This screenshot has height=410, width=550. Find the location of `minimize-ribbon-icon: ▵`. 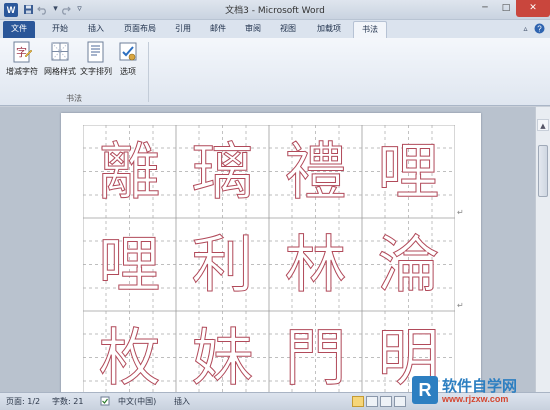

minimize-ribbon-icon: ▵ is located at coordinates (525, 28).